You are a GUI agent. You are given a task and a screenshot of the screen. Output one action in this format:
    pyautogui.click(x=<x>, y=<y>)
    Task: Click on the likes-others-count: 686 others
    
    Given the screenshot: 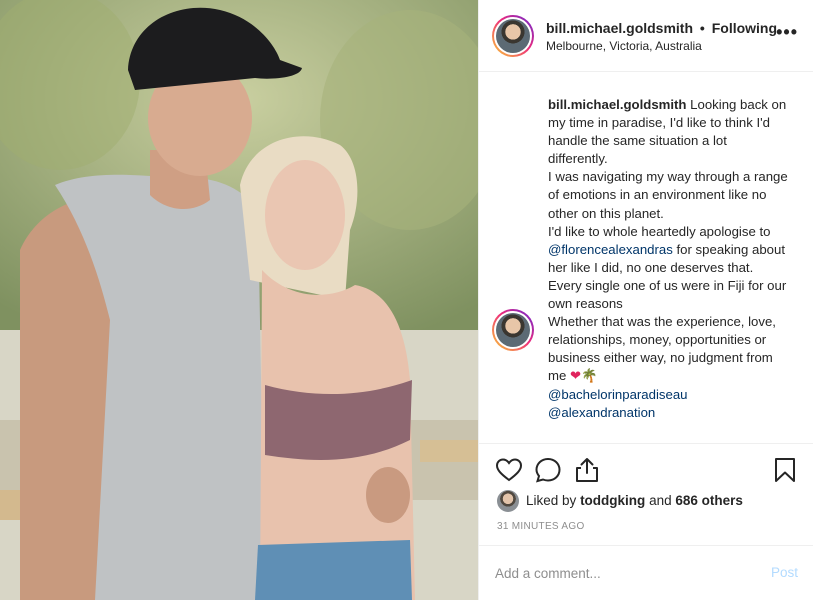 What is the action you would take?
    pyautogui.click(x=709, y=500)
    